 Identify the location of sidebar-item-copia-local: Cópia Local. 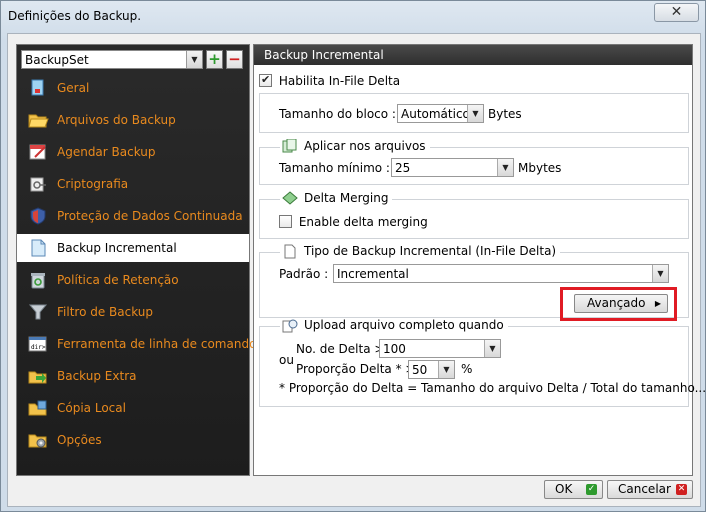
(133, 408).